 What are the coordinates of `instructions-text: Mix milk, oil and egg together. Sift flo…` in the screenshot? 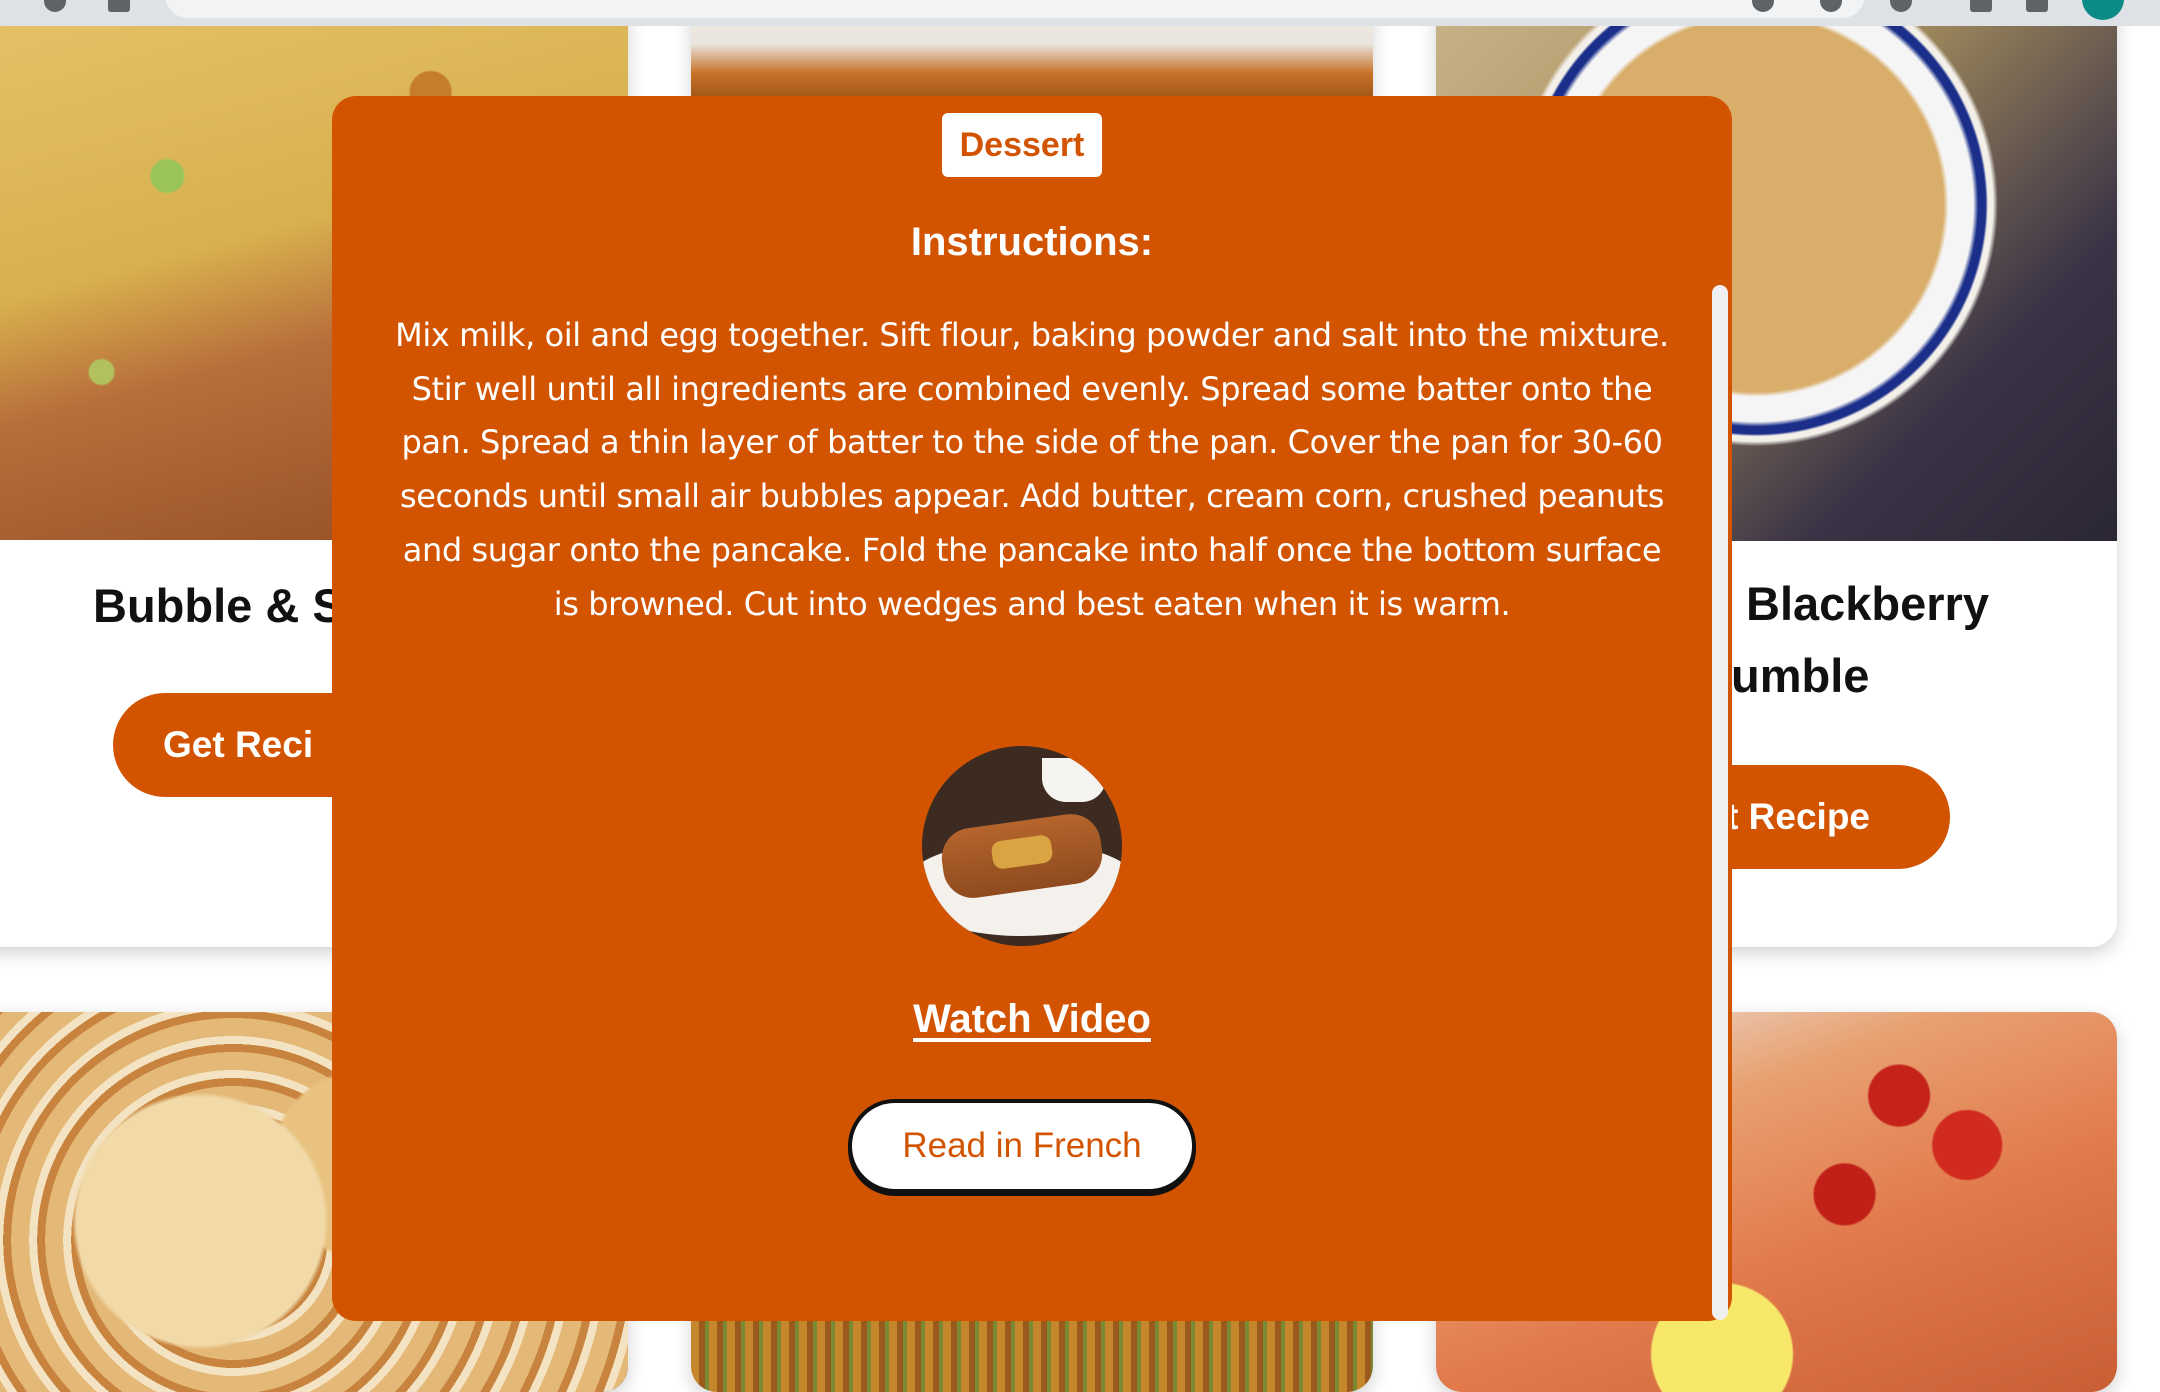 It's located at (1032, 469).